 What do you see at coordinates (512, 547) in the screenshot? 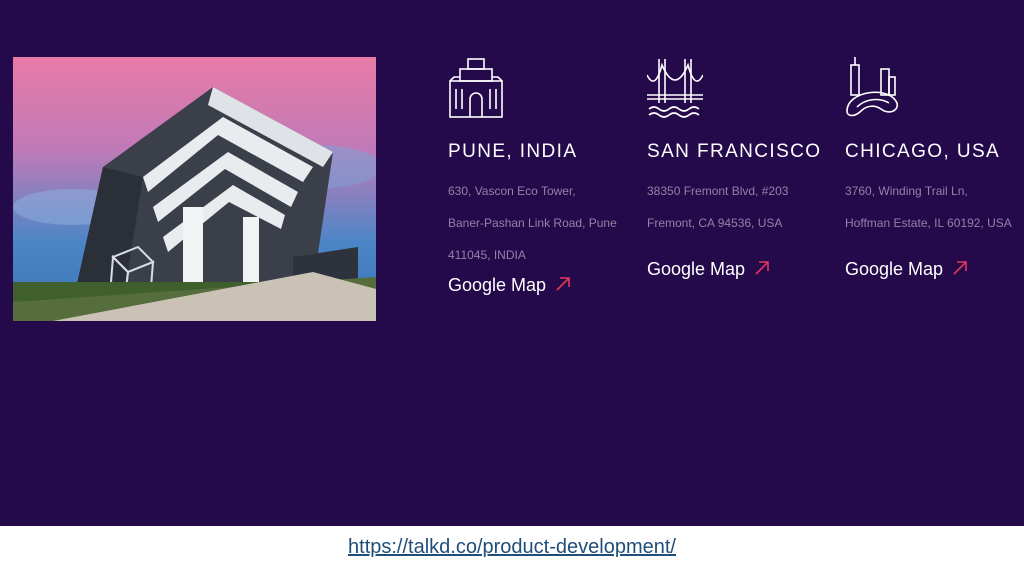
I see `source-url-link: https://talkd.co/product-development/` at bounding box center [512, 547].